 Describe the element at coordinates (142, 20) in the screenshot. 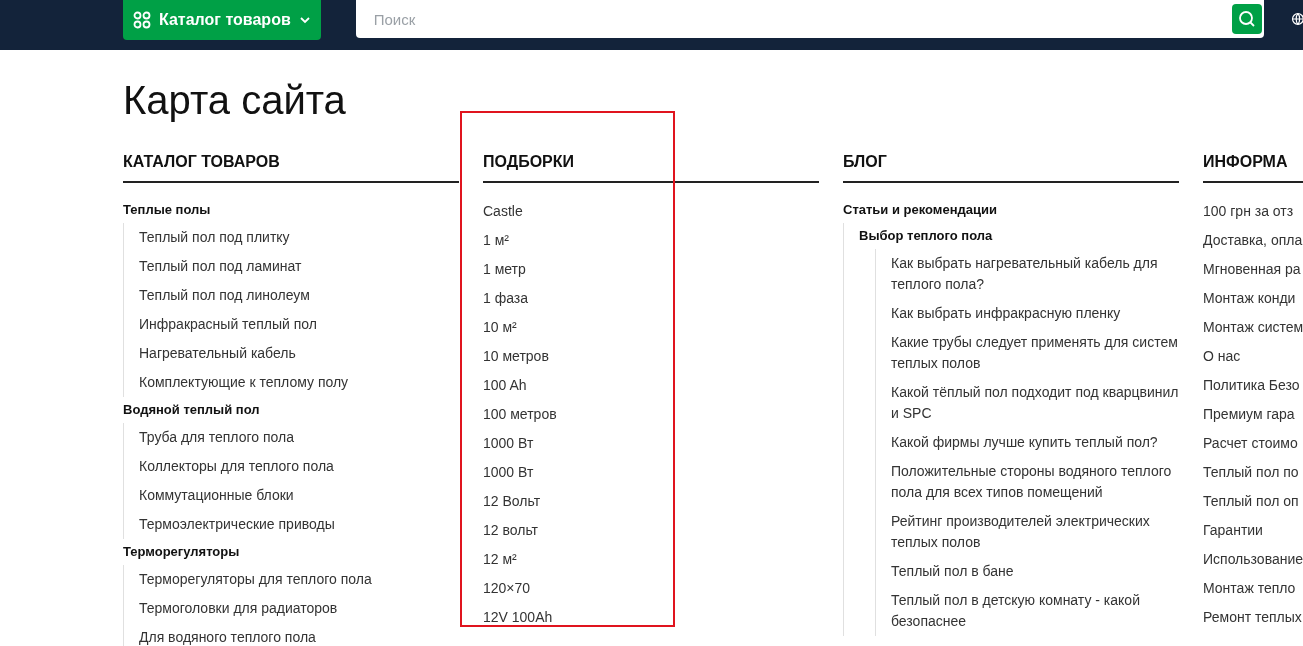

I see `grid-icon` at that location.